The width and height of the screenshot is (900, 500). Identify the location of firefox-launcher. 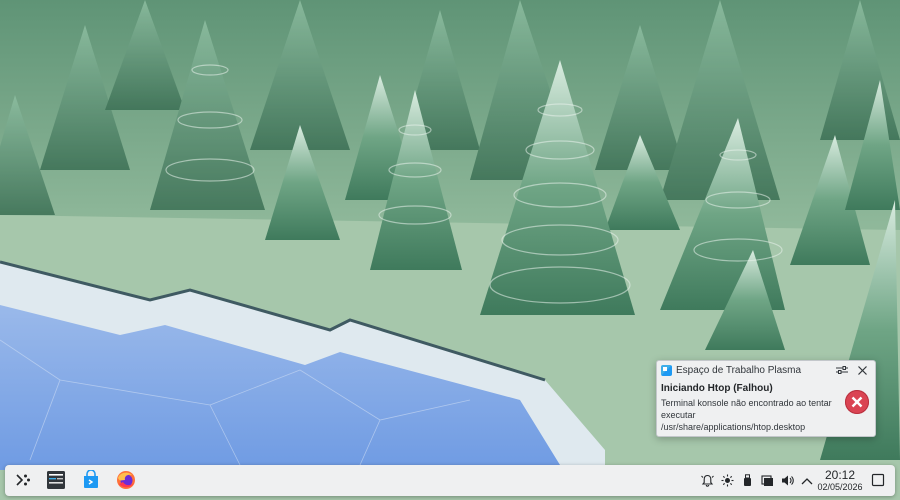
(126, 480).